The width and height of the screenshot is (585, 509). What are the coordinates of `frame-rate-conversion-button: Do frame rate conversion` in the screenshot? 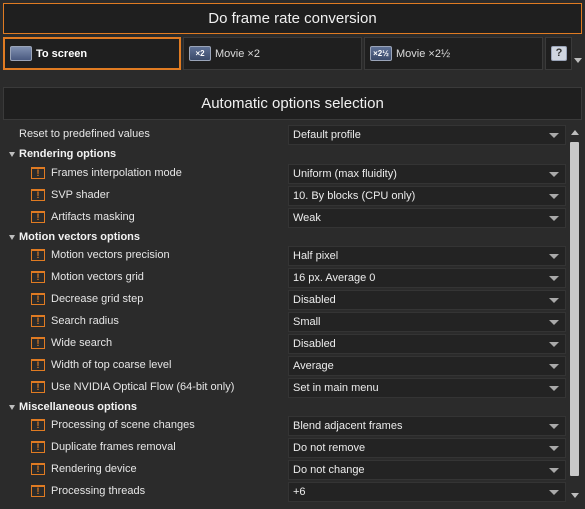 It's located at (292, 18).